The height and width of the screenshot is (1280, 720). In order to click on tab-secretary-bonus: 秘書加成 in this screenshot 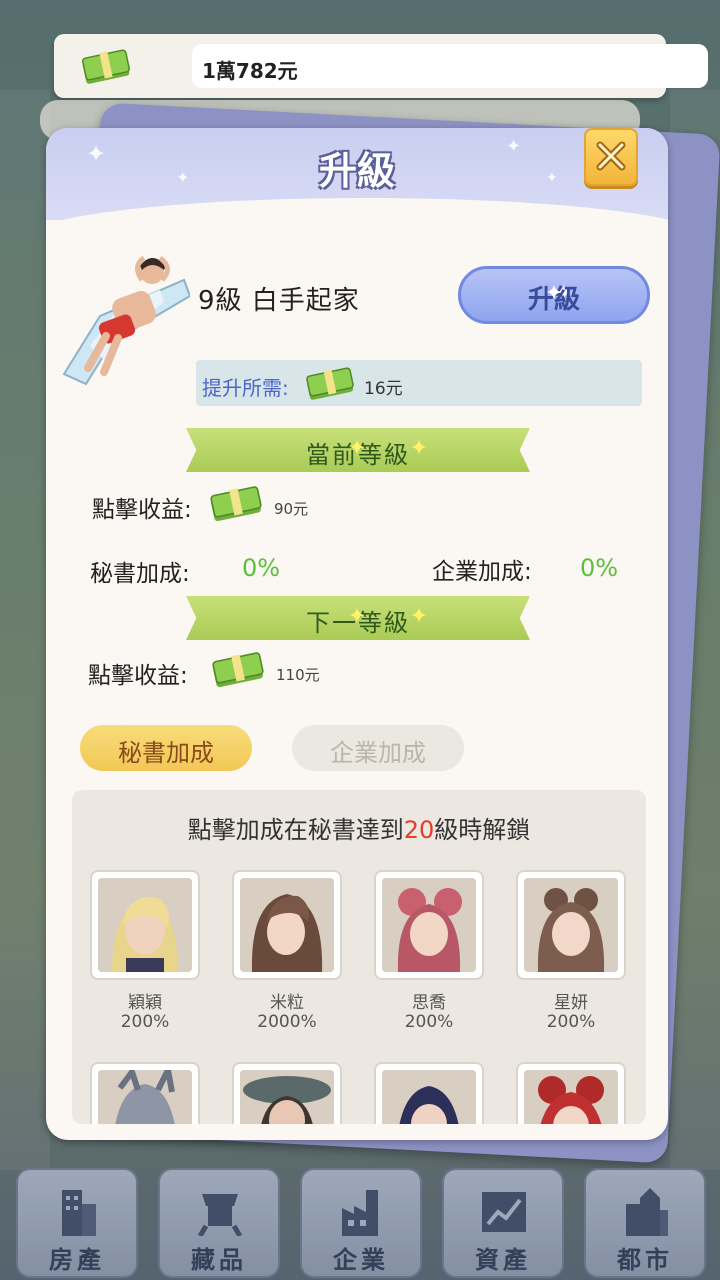, I will do `click(166, 748)`.